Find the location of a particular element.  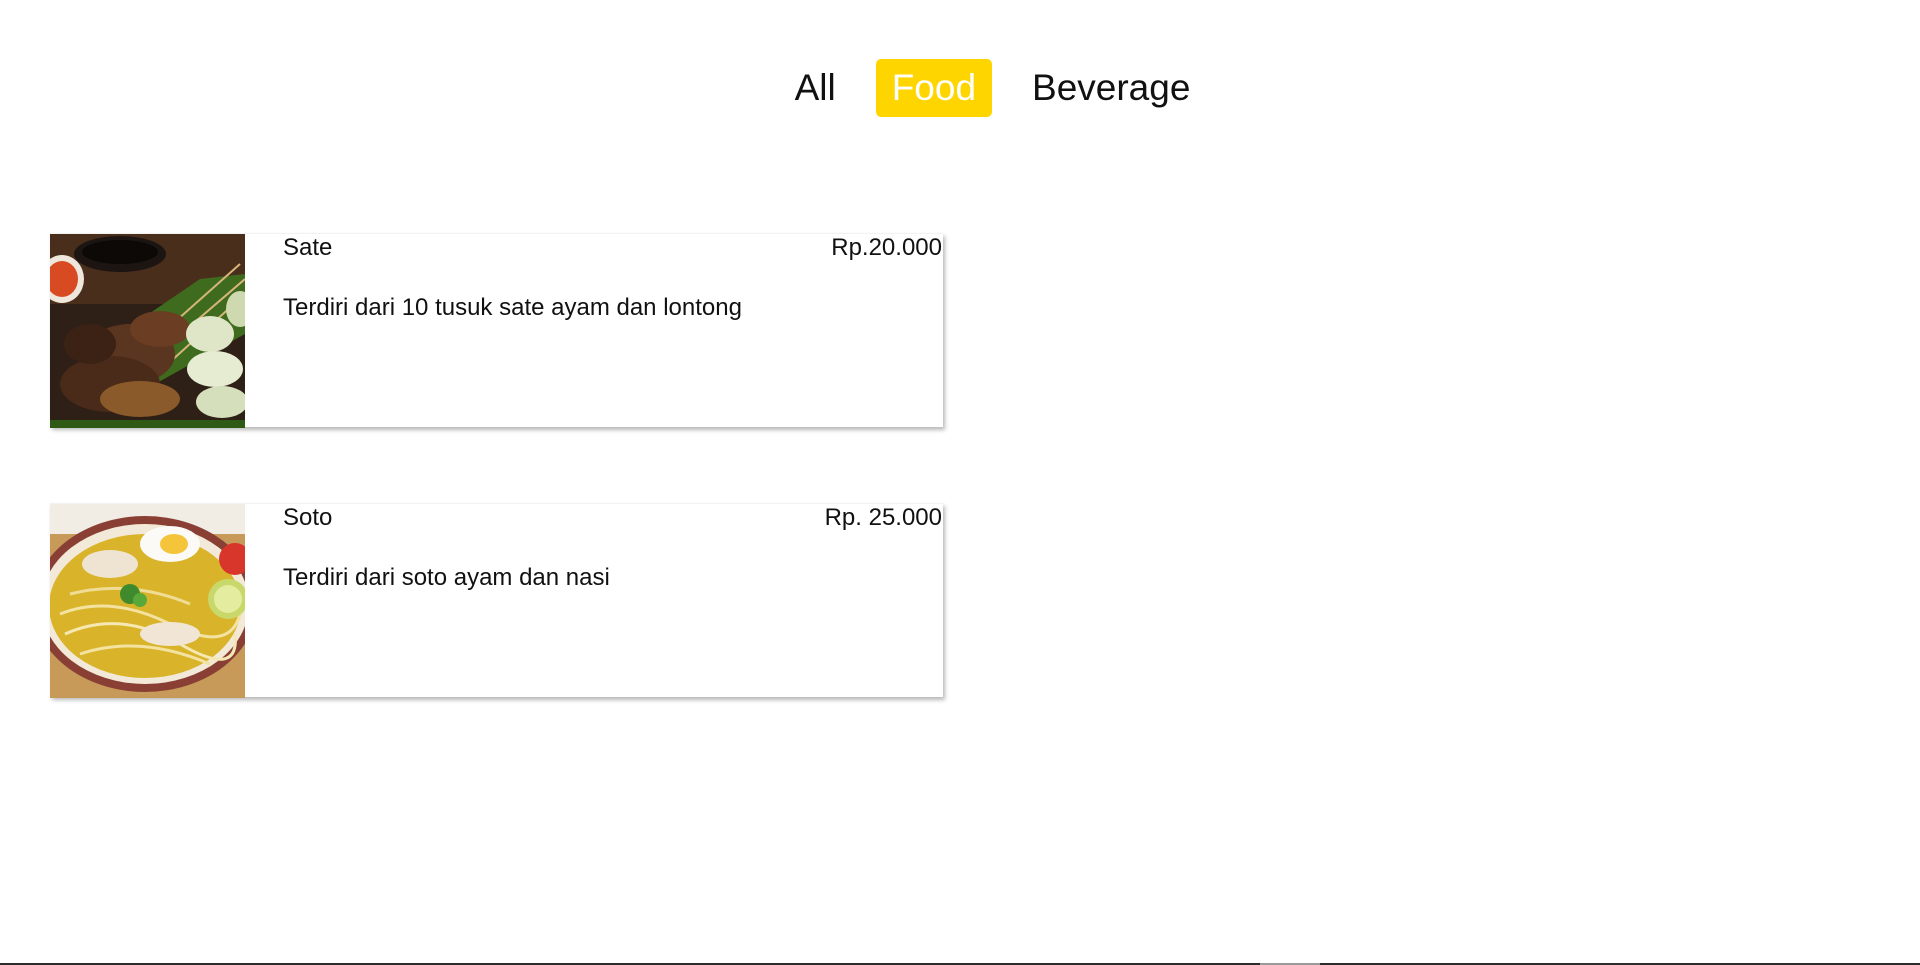

item-name: Soto is located at coordinates (308, 517).